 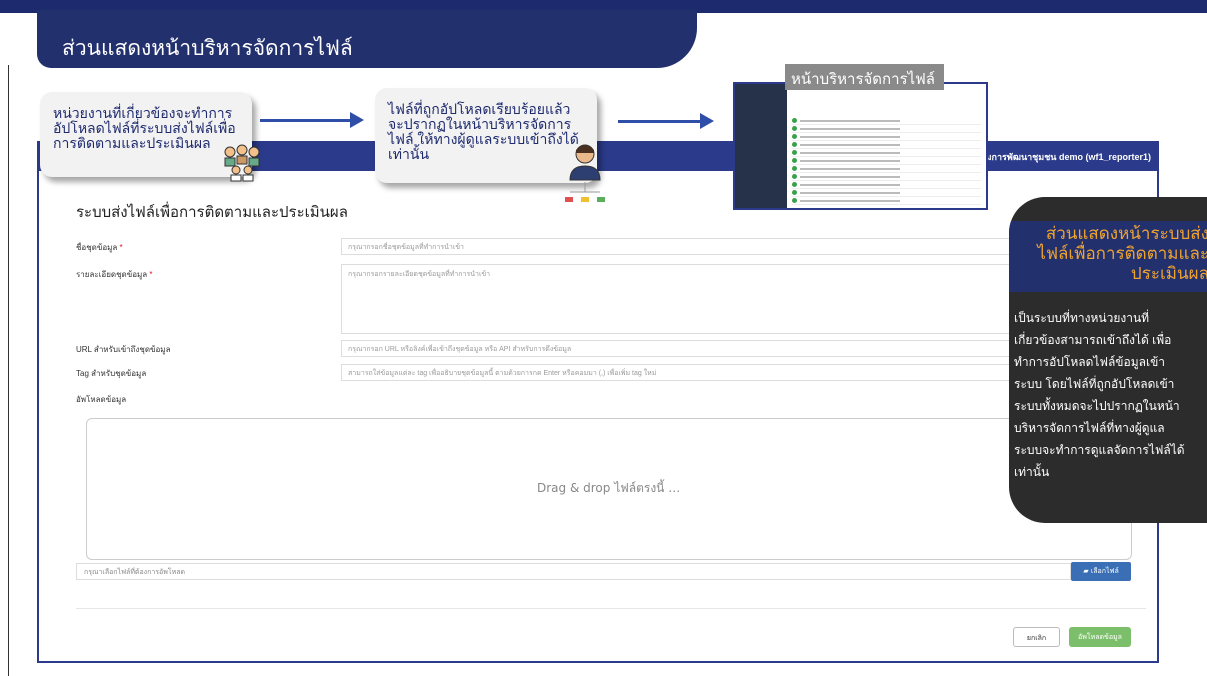 I want to click on thumbnail-label: หน้าบริหารจัดการไฟล์, so click(x=864, y=77).